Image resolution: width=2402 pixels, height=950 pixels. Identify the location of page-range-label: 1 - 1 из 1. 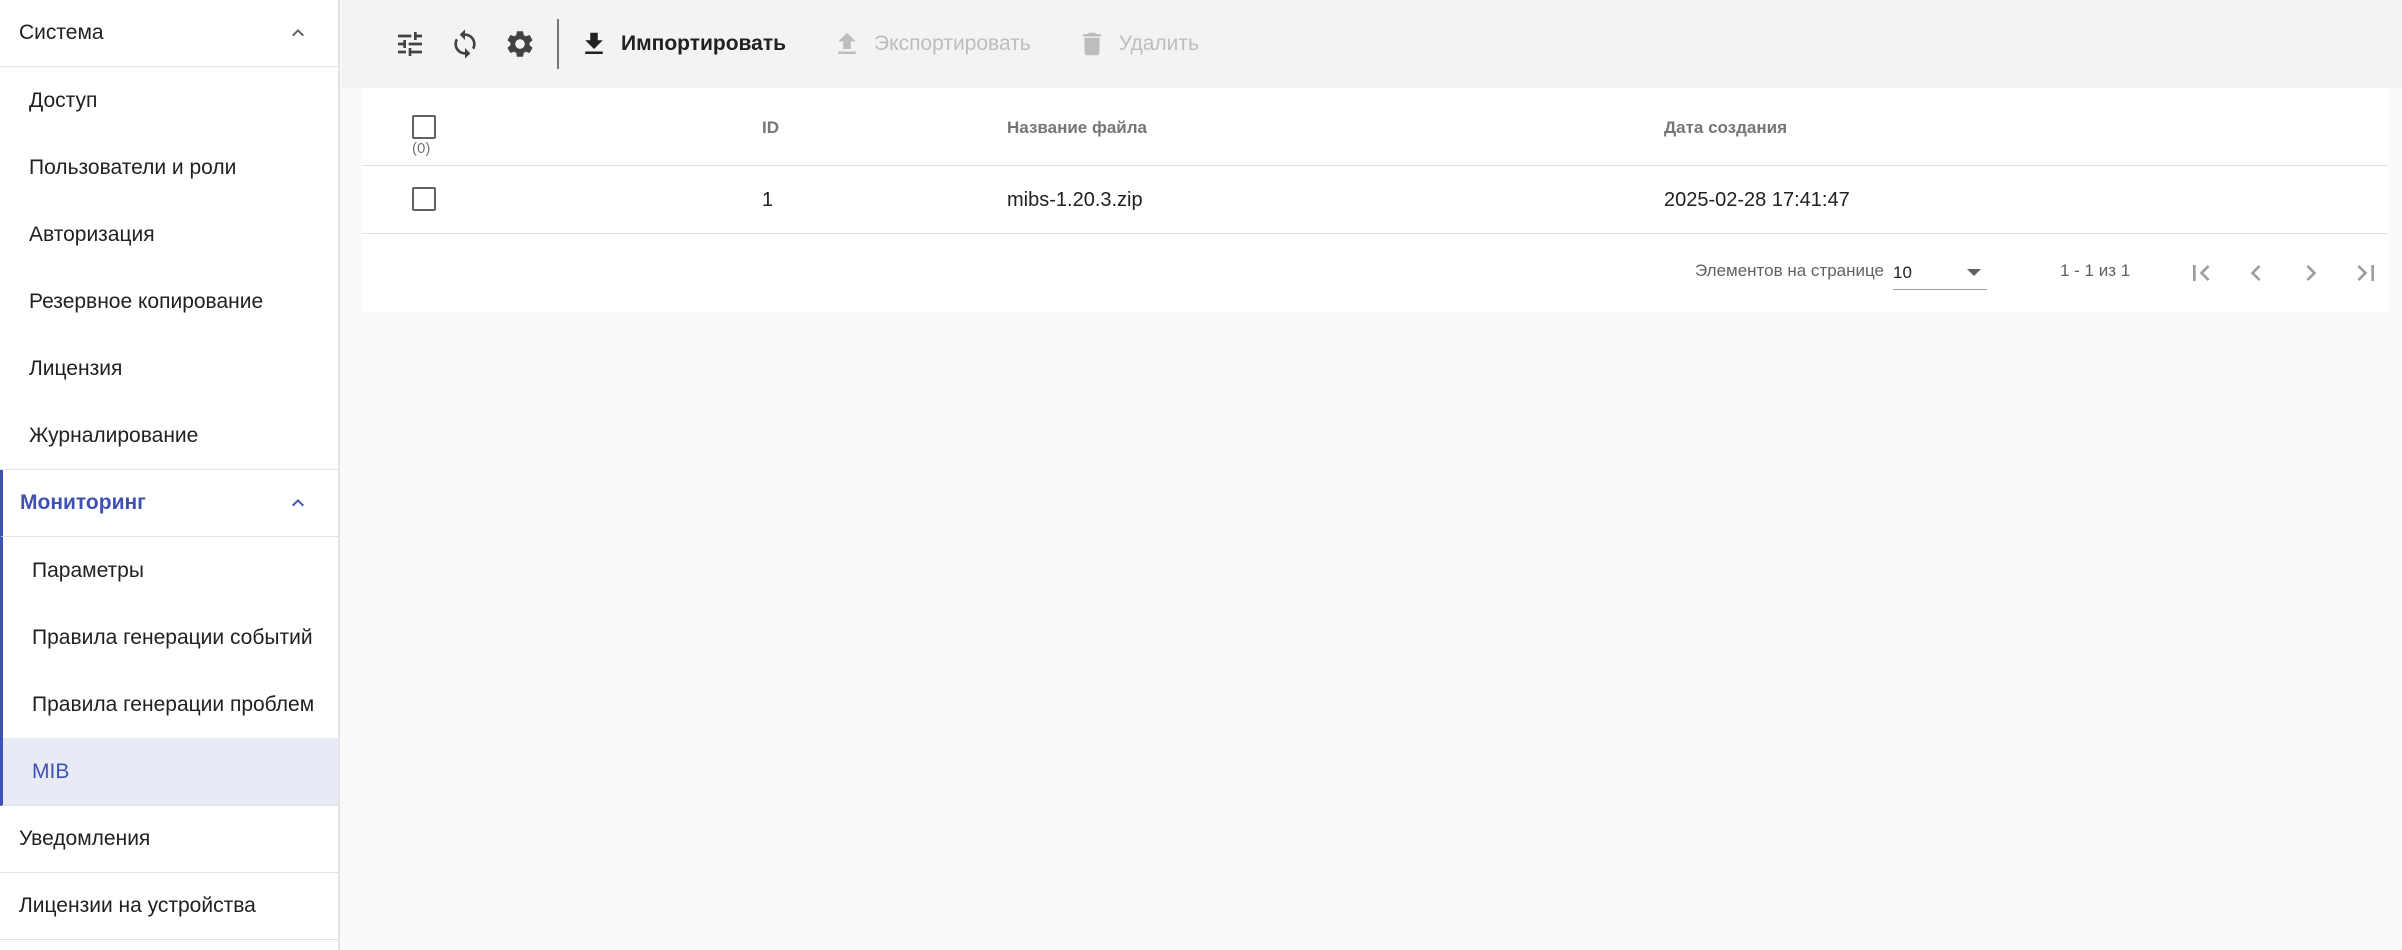
(2095, 270).